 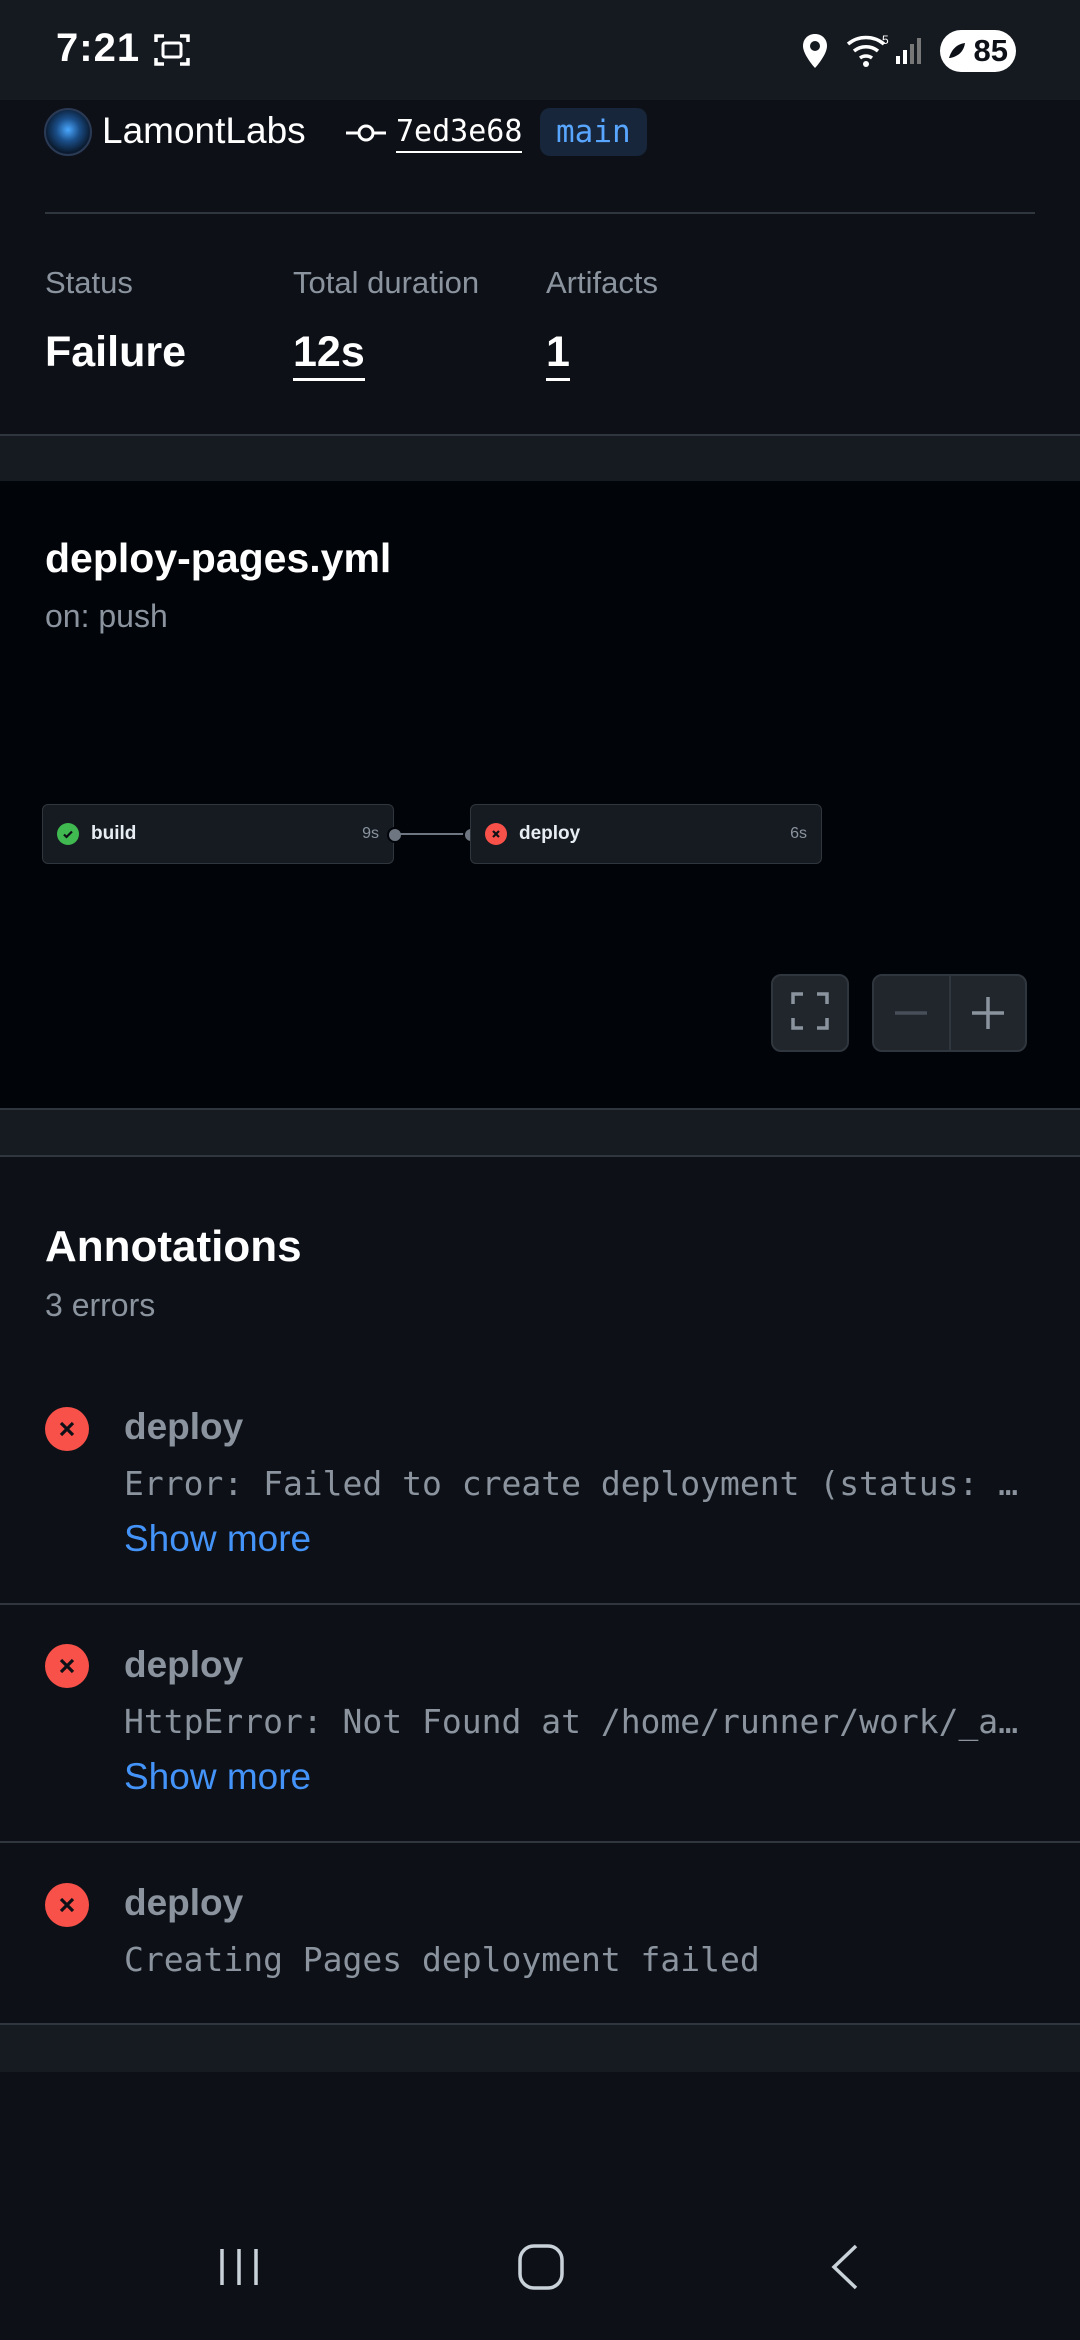 I want to click on minus-icon, so click(x=911, y=1013).